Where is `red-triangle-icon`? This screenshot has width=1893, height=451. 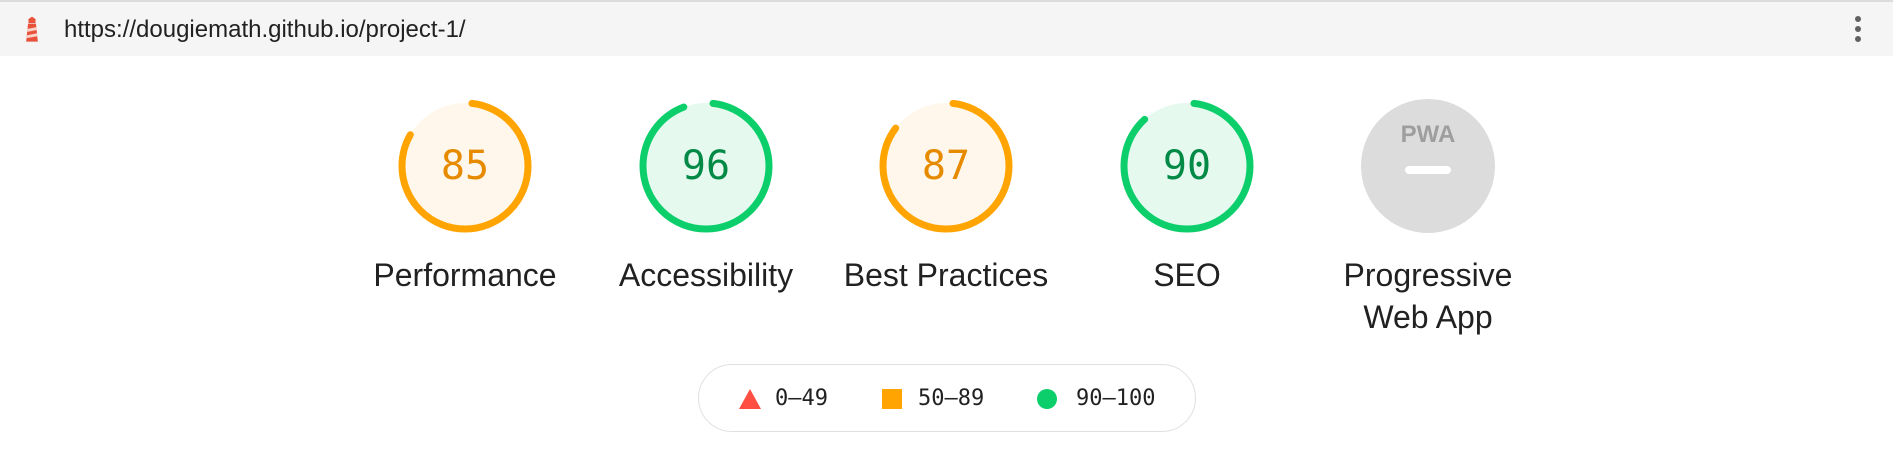 red-triangle-icon is located at coordinates (750, 399).